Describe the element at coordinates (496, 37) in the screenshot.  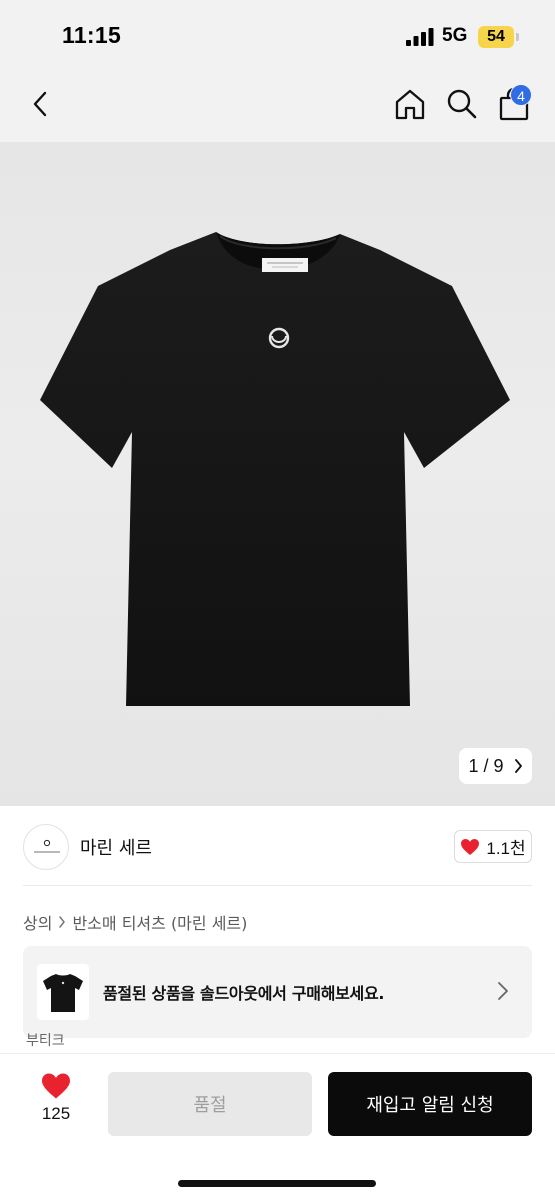
I see `battery-indicator: 54` at that location.